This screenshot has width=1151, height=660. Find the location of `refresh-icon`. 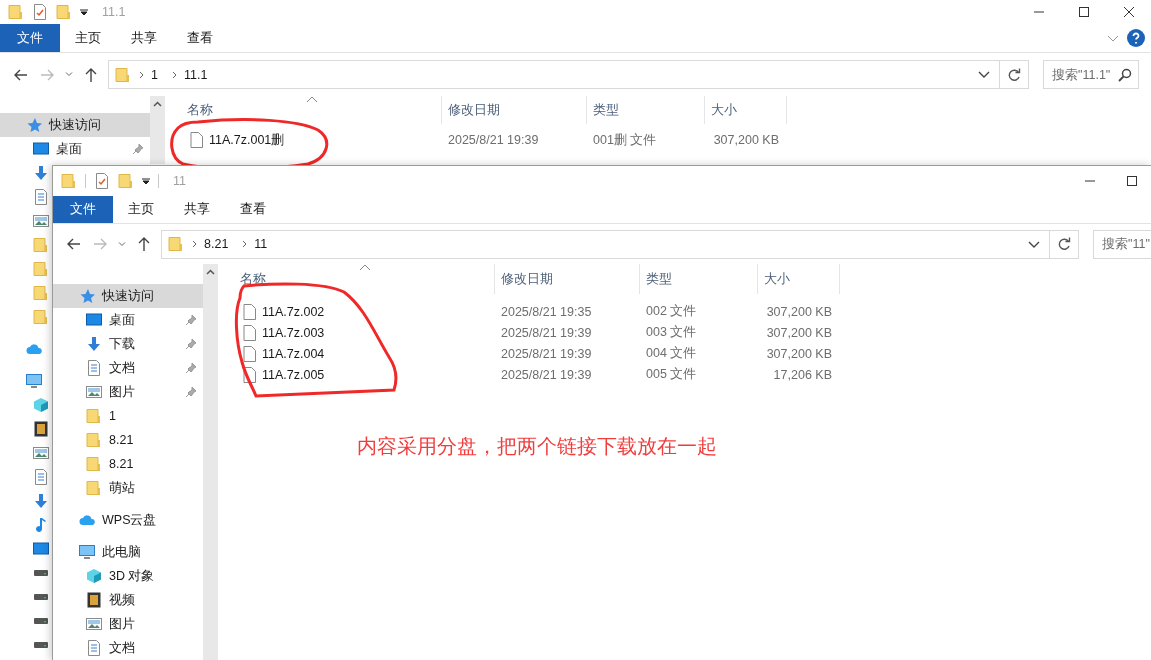

refresh-icon is located at coordinates (1014, 74).